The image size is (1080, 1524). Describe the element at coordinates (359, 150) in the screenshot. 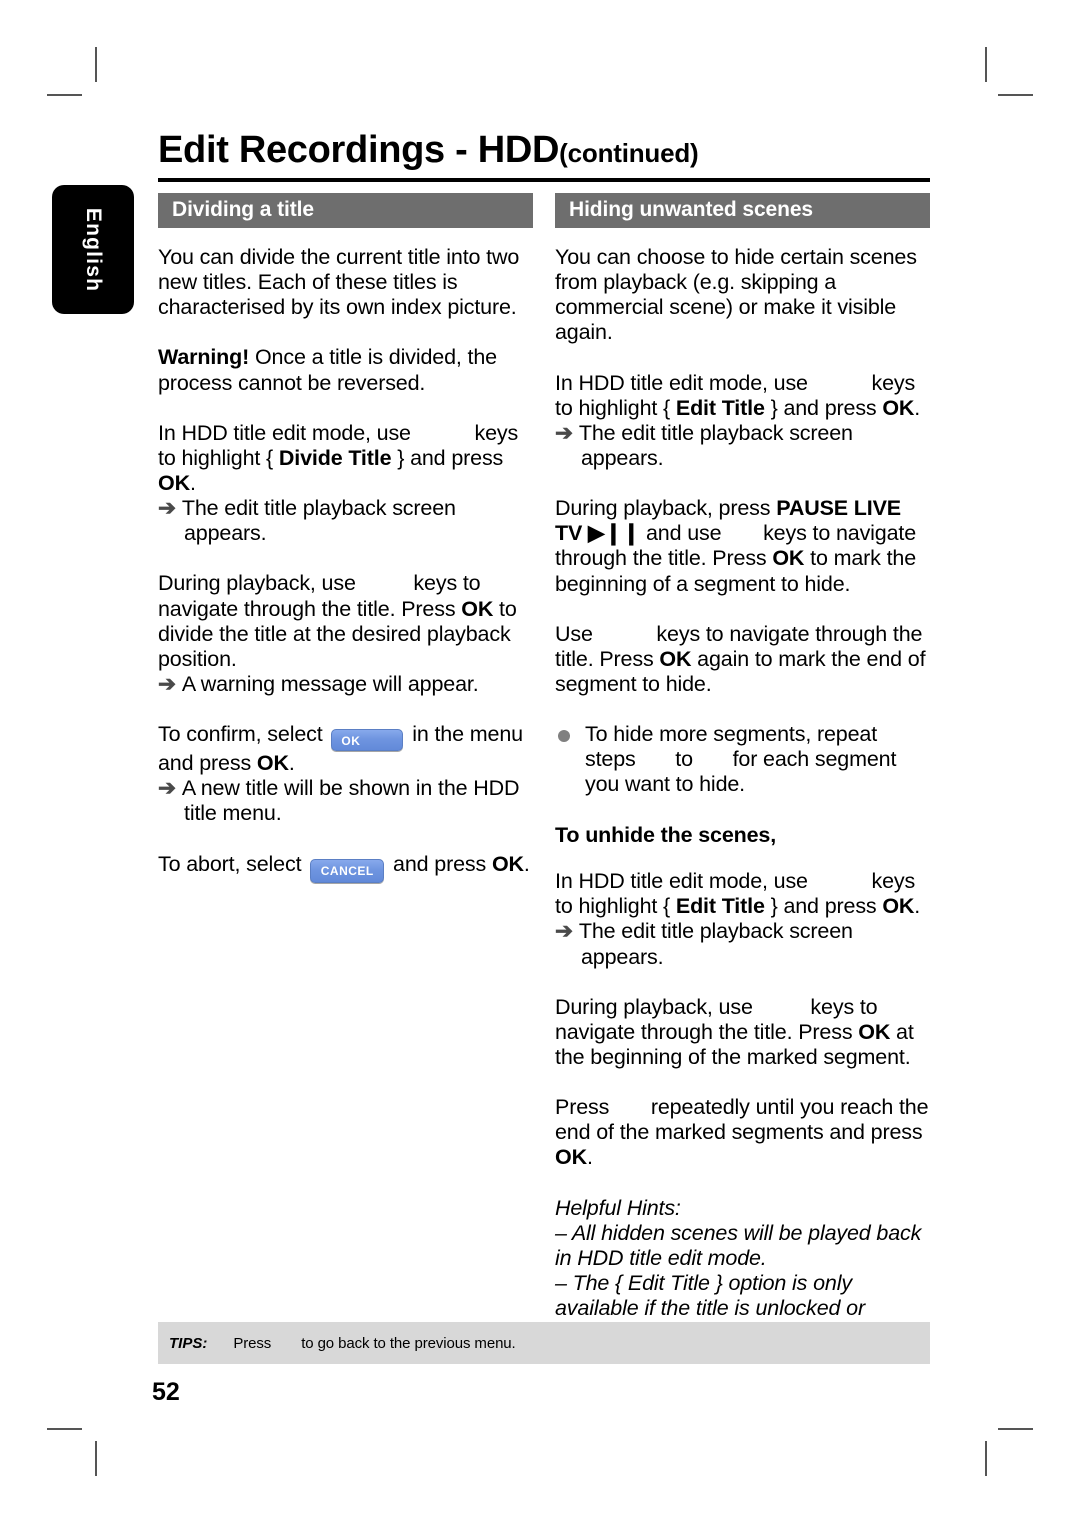

I see `page-title-main: Edit Recordings - HDD` at that location.